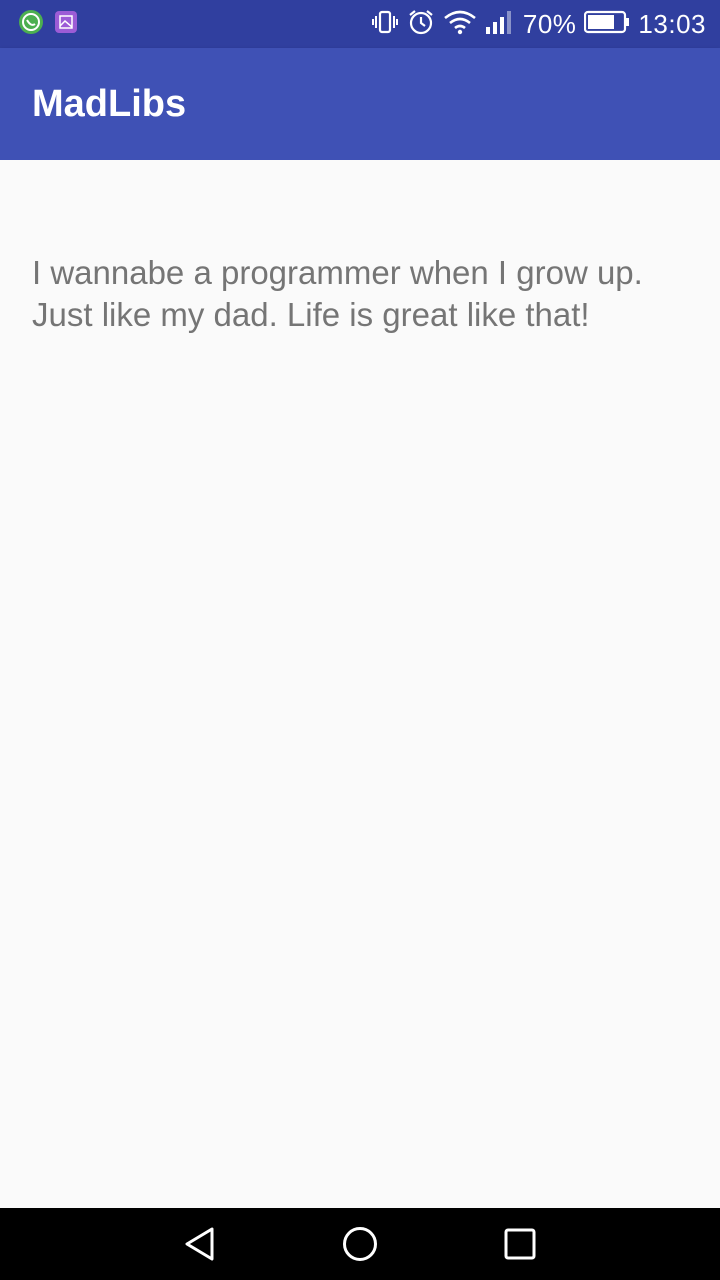 The image size is (720, 1280). Describe the element at coordinates (48, 24) in the screenshot. I see `notification-icons` at that location.